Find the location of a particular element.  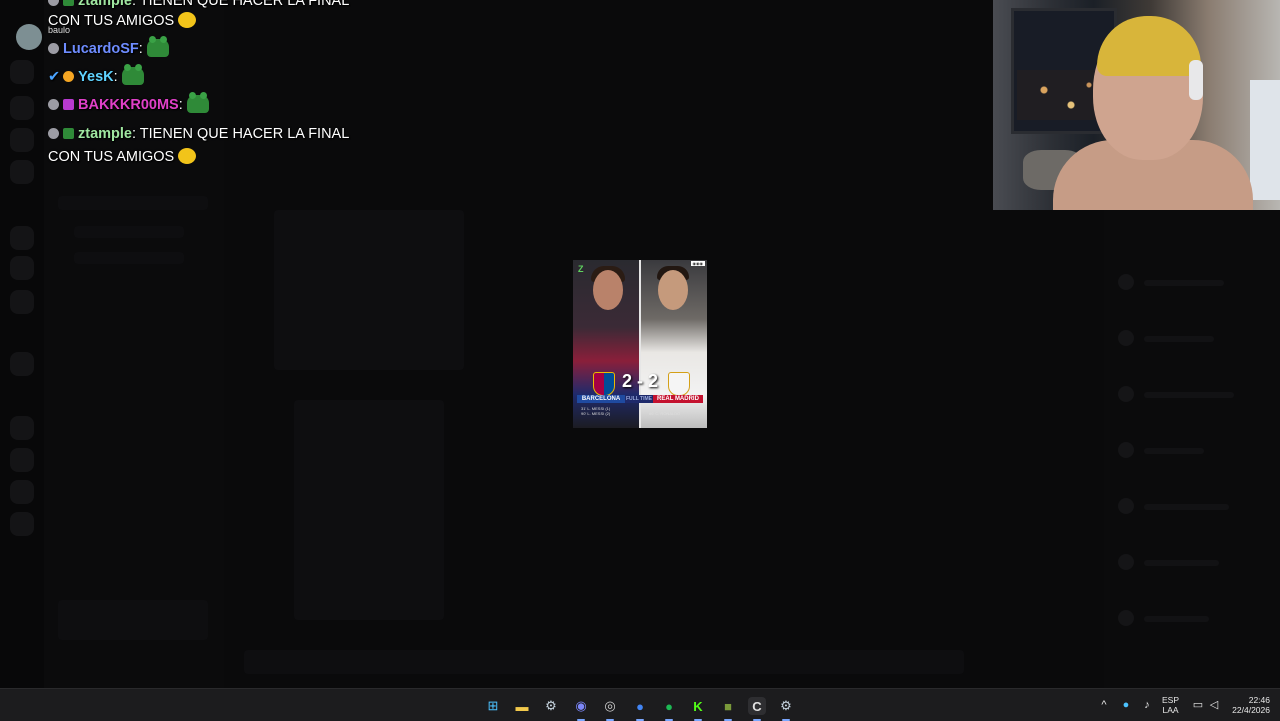

message-input is located at coordinates (604, 662).